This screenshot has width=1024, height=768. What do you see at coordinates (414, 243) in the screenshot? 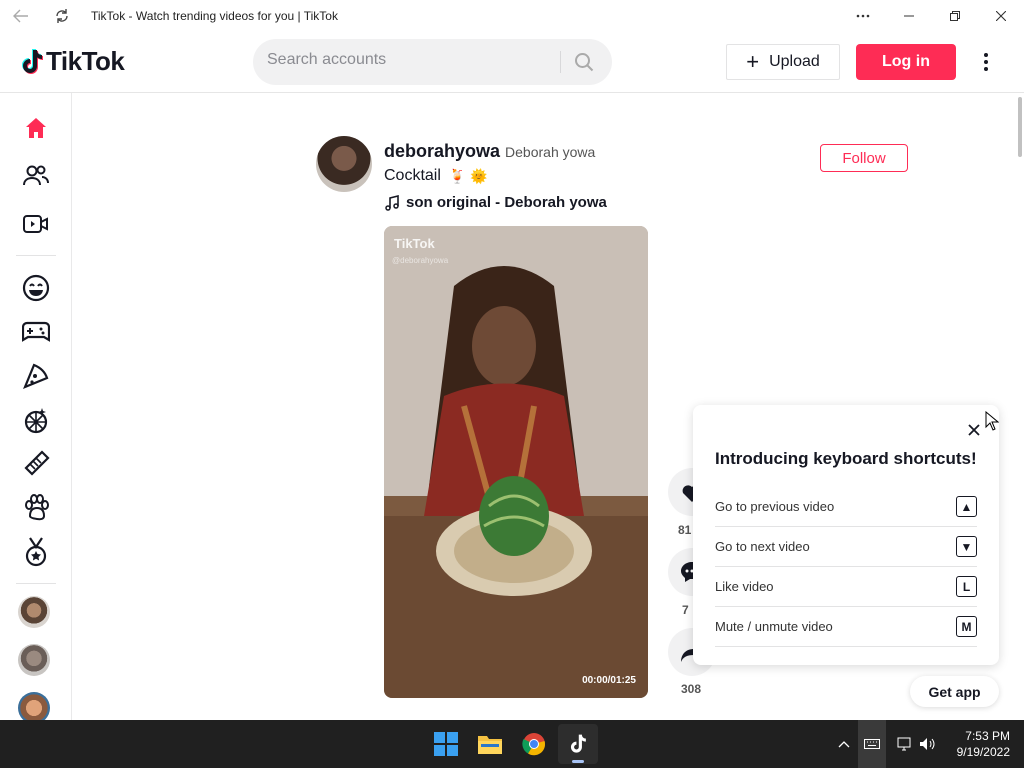
I see `video-watermark: TikTok` at bounding box center [414, 243].